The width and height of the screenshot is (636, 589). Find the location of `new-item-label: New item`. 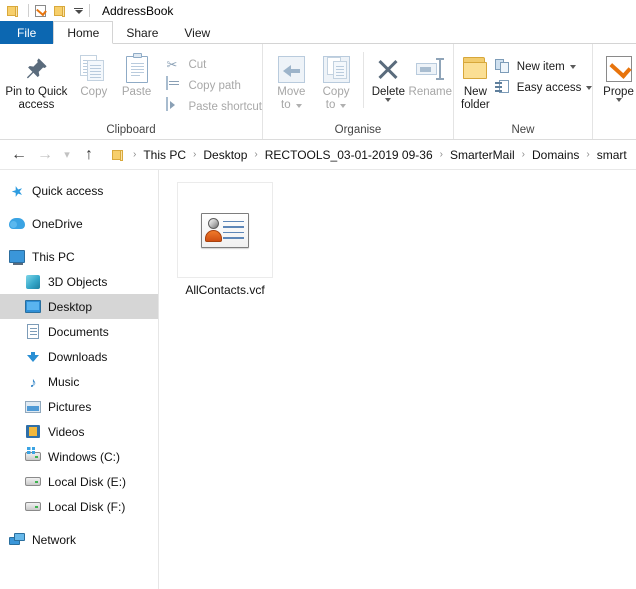

new-item-label: New item is located at coordinates (540, 66).